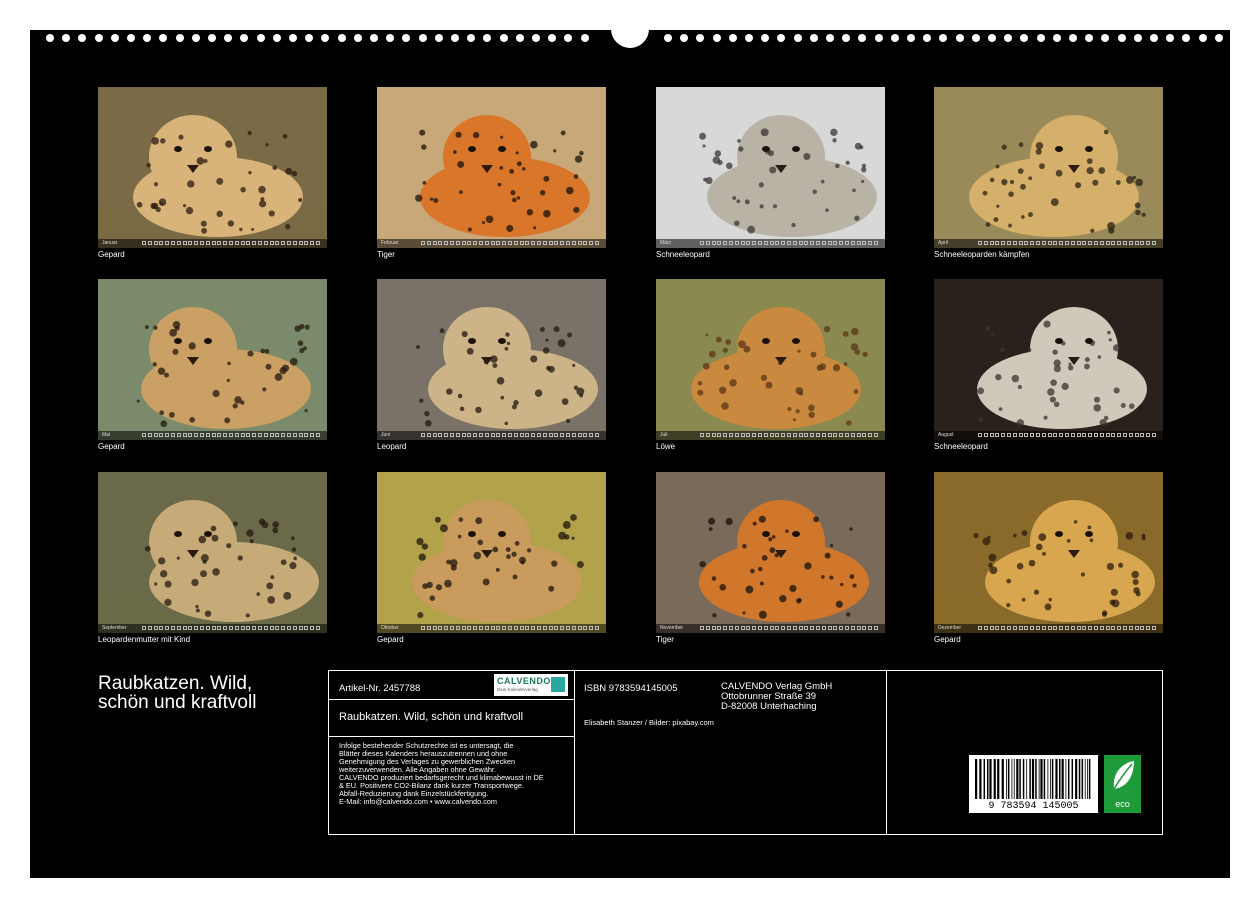 The width and height of the screenshot is (1260, 908). Describe the element at coordinates (666, 243) in the screenshot. I see `month-label: März` at that location.